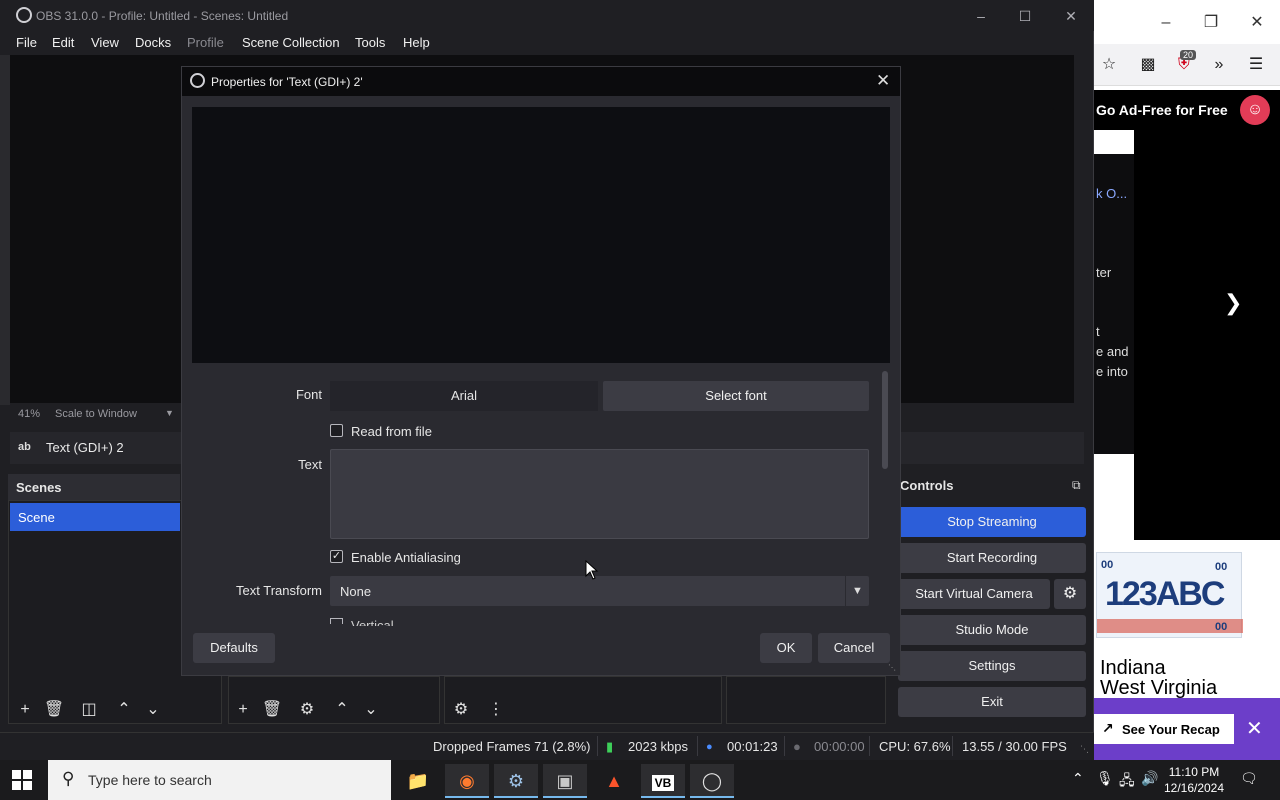 Image resolution: width=1280 pixels, height=800 pixels. What do you see at coordinates (1148, 65) in the screenshot?
I see `extensions-icon: ▩` at bounding box center [1148, 65].